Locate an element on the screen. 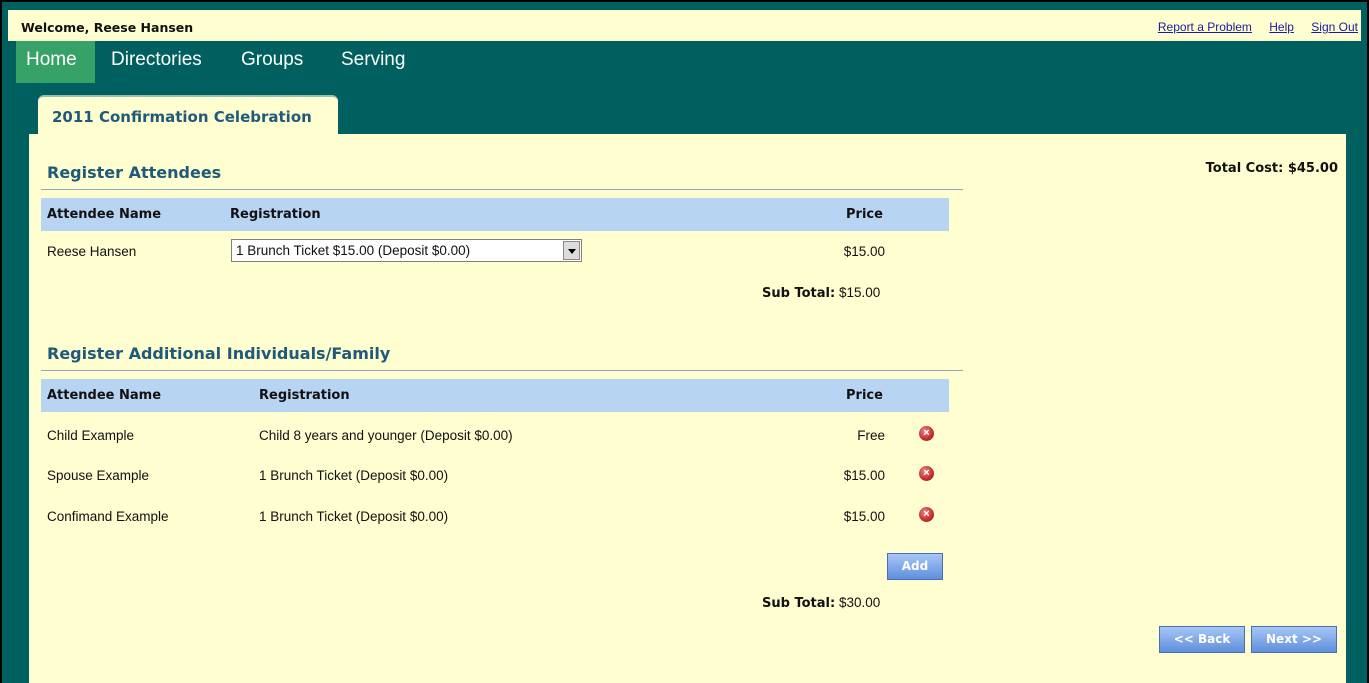 Image resolution: width=1369 pixels, height=683 pixels. row-price: Free is located at coordinates (871, 435).